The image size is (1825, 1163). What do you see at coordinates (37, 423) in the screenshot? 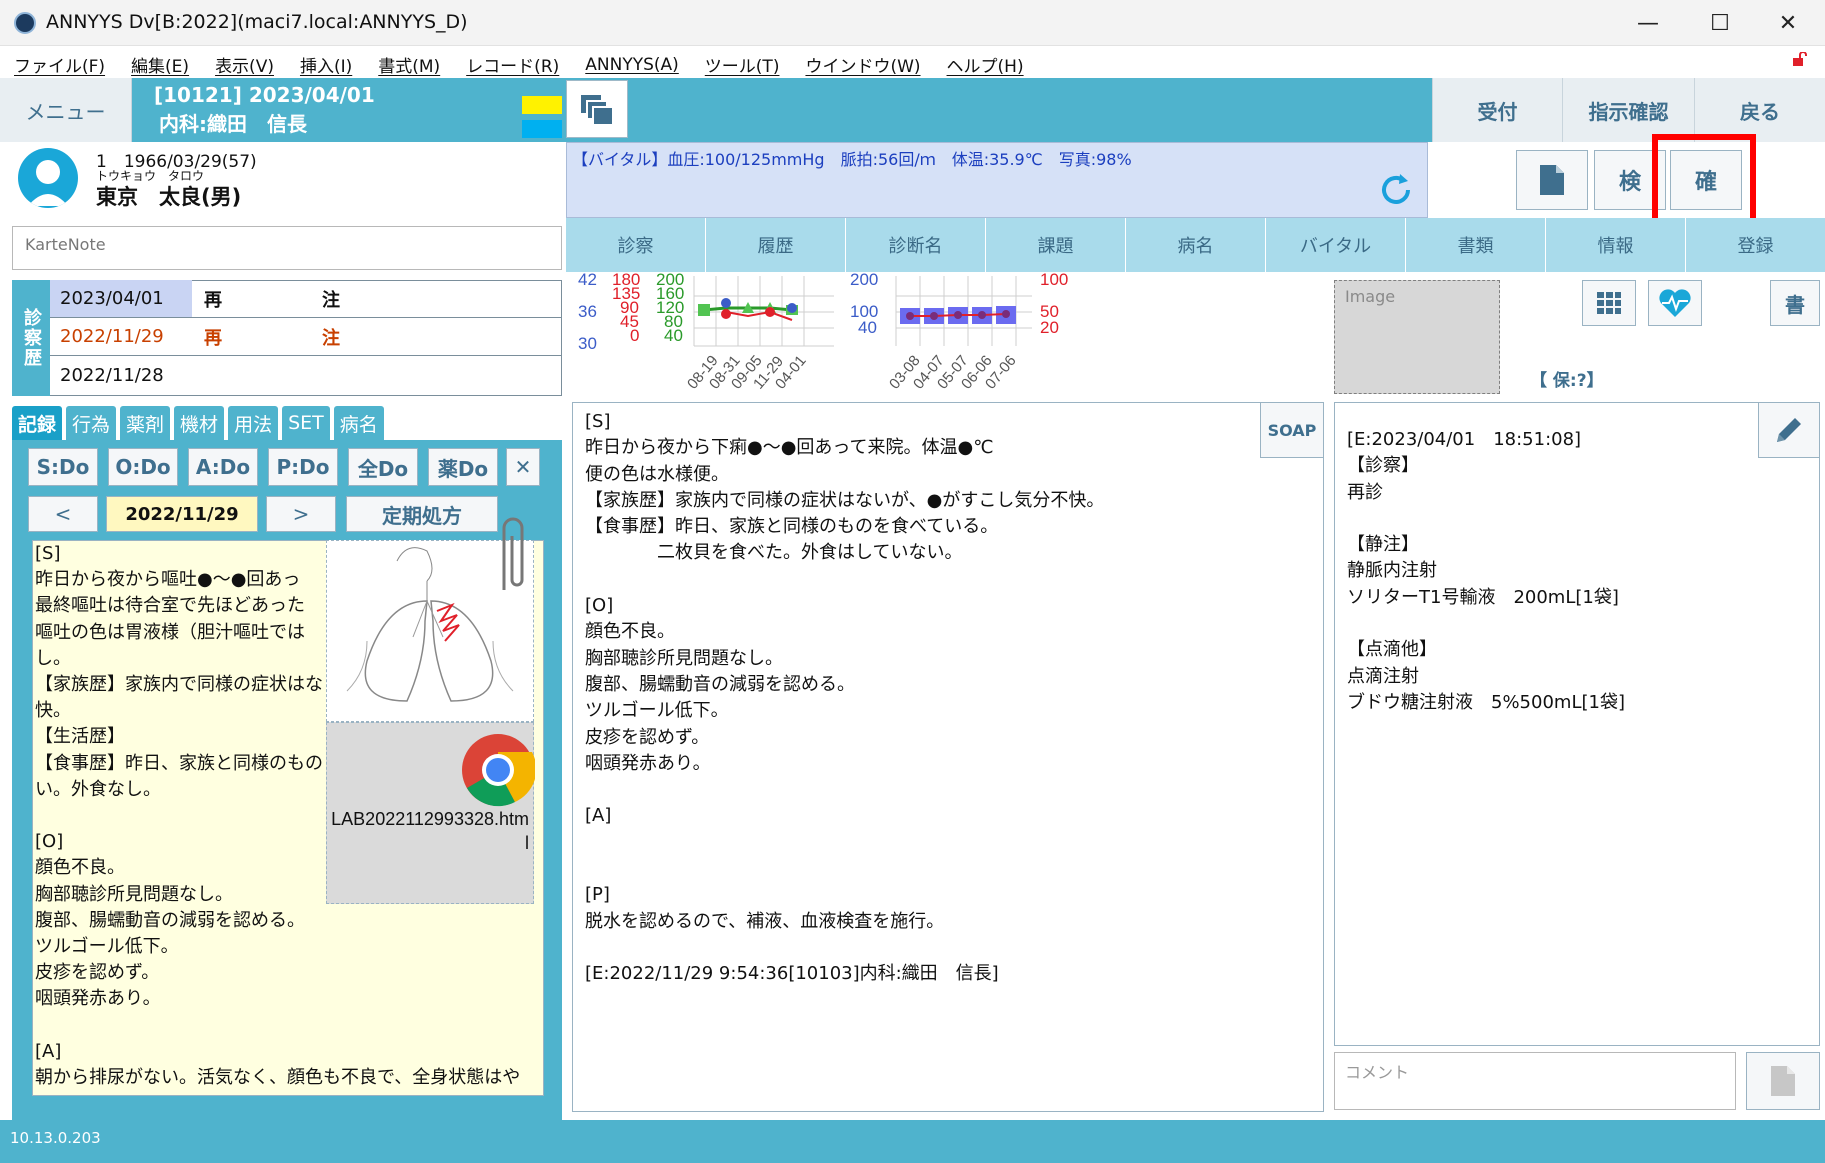
I see `tab-record: 記録` at bounding box center [37, 423].